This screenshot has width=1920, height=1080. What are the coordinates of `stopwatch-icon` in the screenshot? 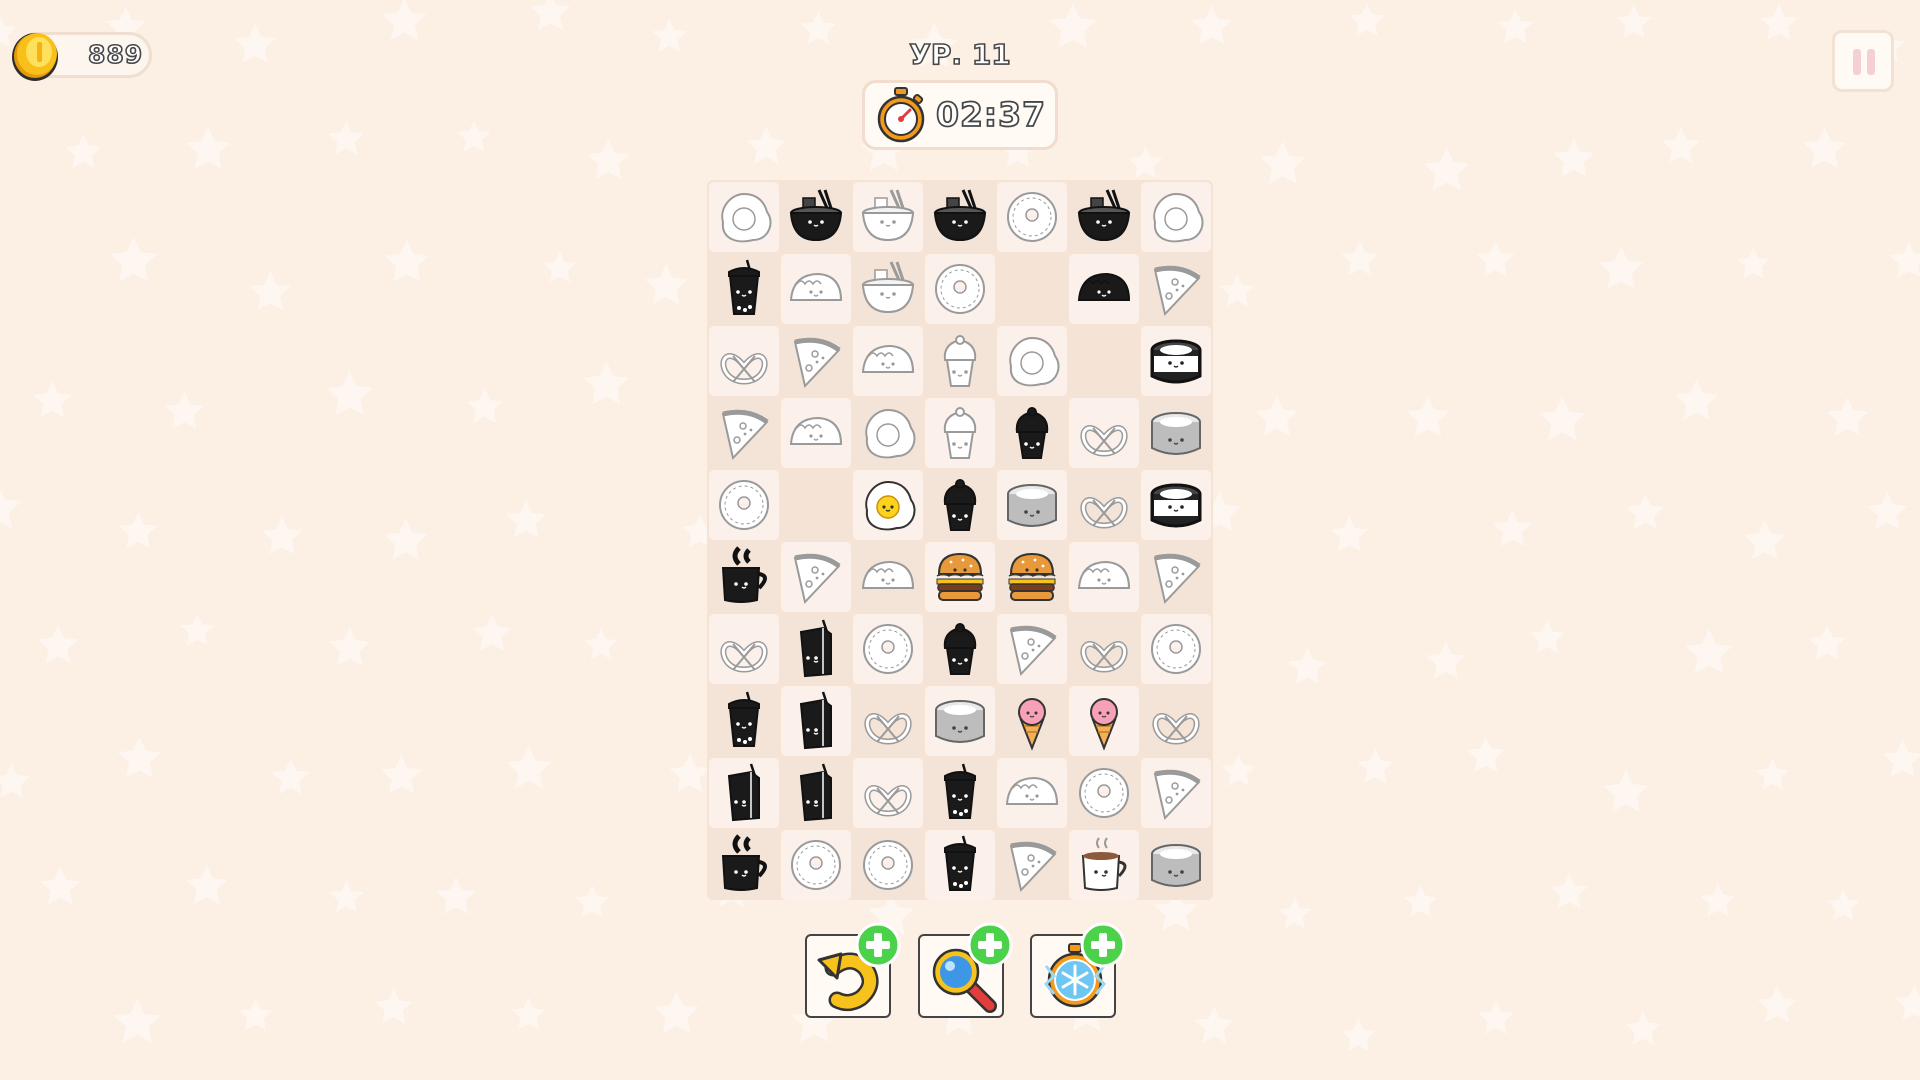 It's located at (901, 115).